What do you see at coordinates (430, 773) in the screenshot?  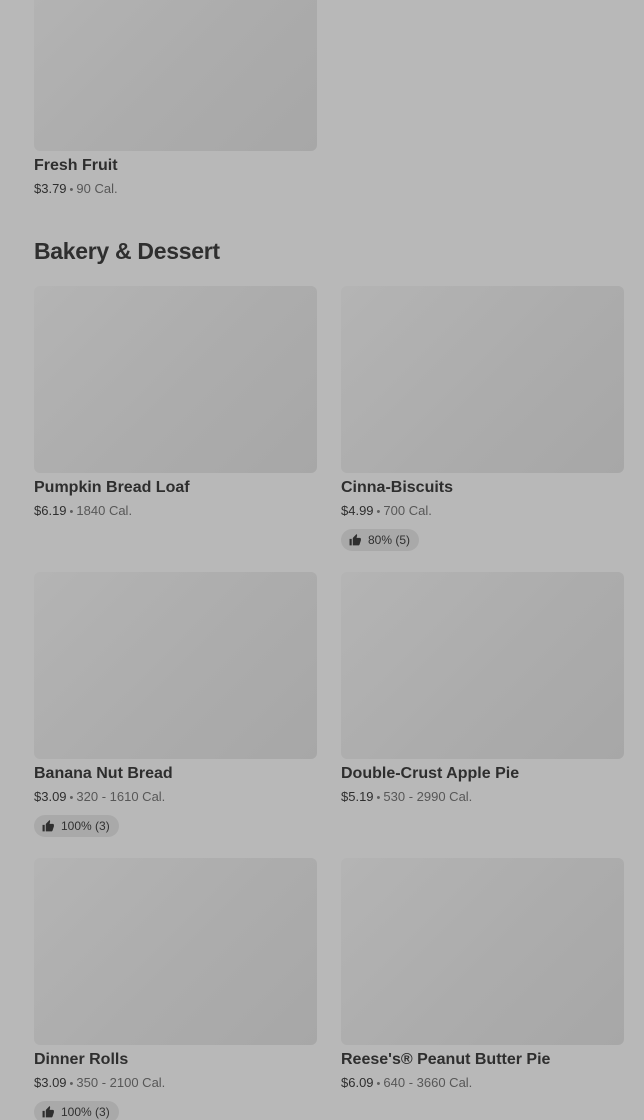 I see `item-name: Double-Crust Apple Pie` at bounding box center [430, 773].